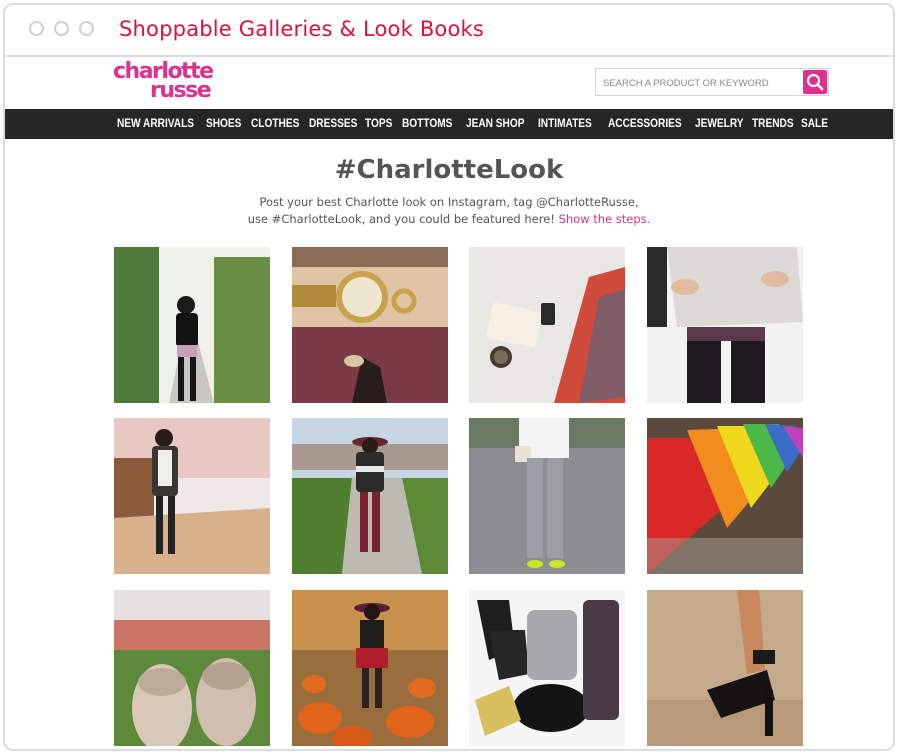 The width and height of the screenshot is (900, 756). Describe the element at coordinates (36, 28) in the screenshot. I see `window-close-dot` at that location.